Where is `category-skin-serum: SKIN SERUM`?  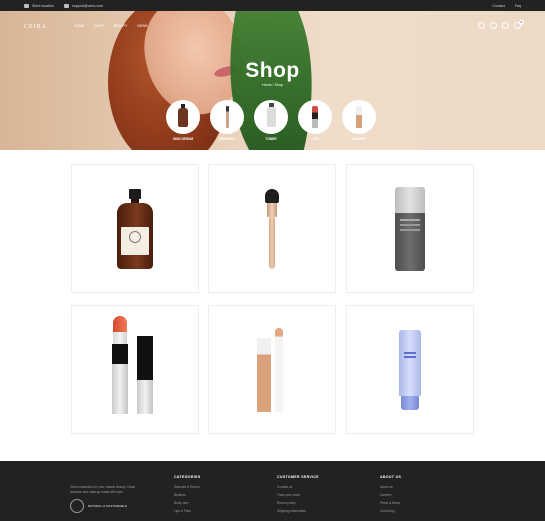 category-skin-serum: SKIN SERUM is located at coordinates (183, 120).